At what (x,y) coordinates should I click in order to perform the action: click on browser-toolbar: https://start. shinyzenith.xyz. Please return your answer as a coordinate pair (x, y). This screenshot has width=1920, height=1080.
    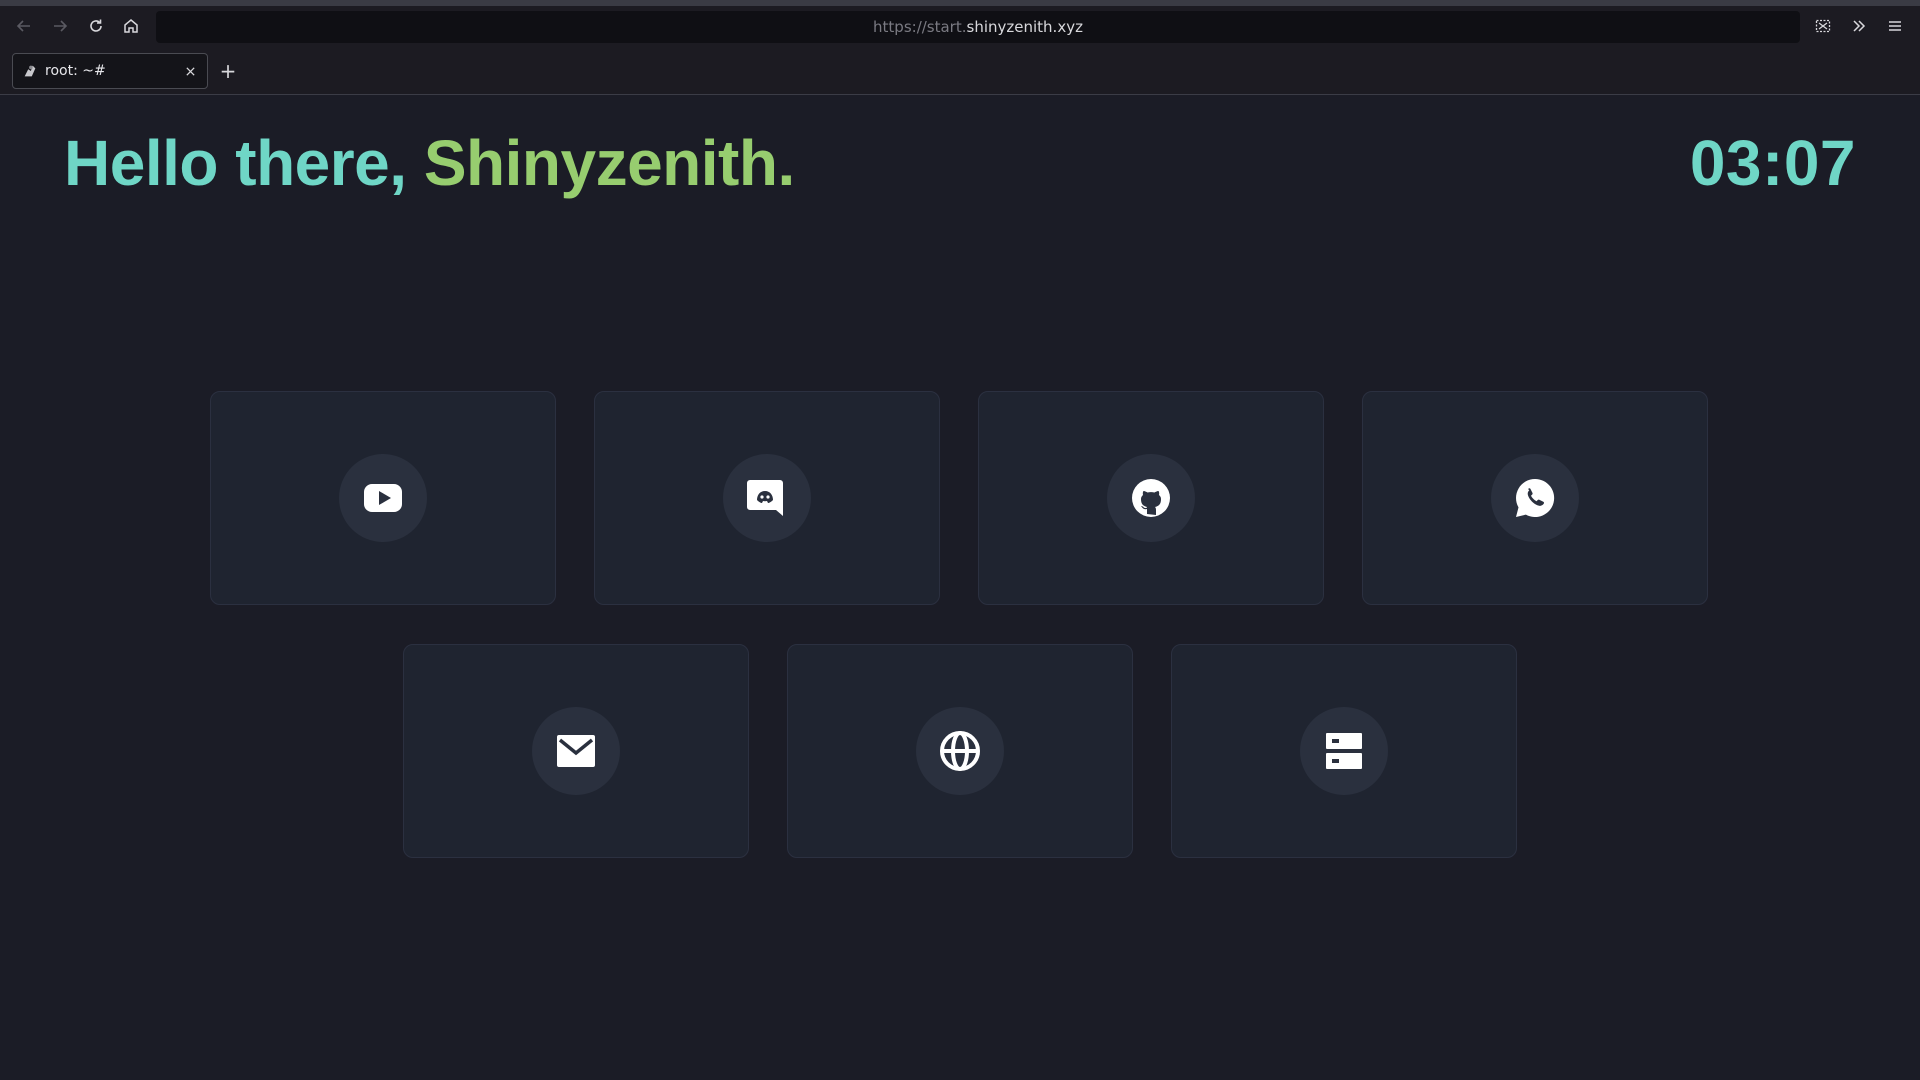
    Looking at the image, I should click on (960, 25).